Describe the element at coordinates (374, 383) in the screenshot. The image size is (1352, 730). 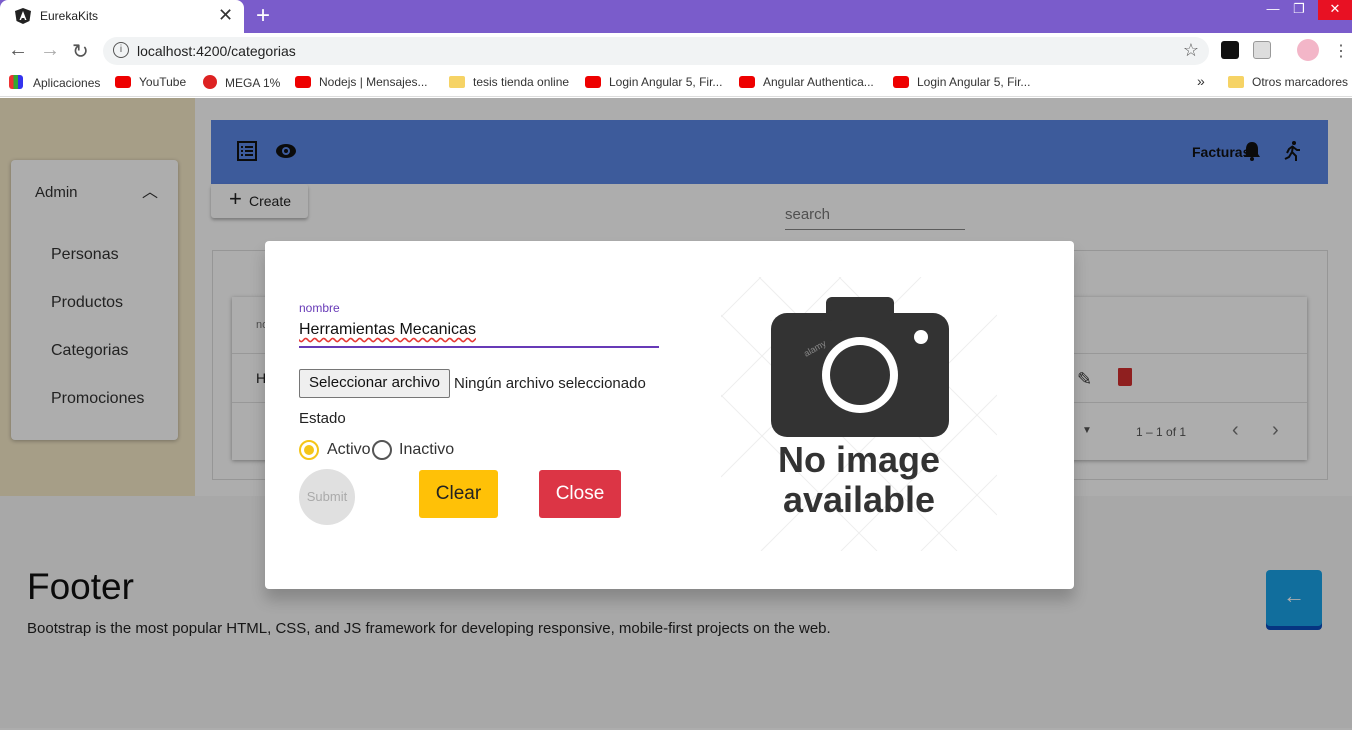
I see `file-select-button: Seleccionar archivo` at that location.